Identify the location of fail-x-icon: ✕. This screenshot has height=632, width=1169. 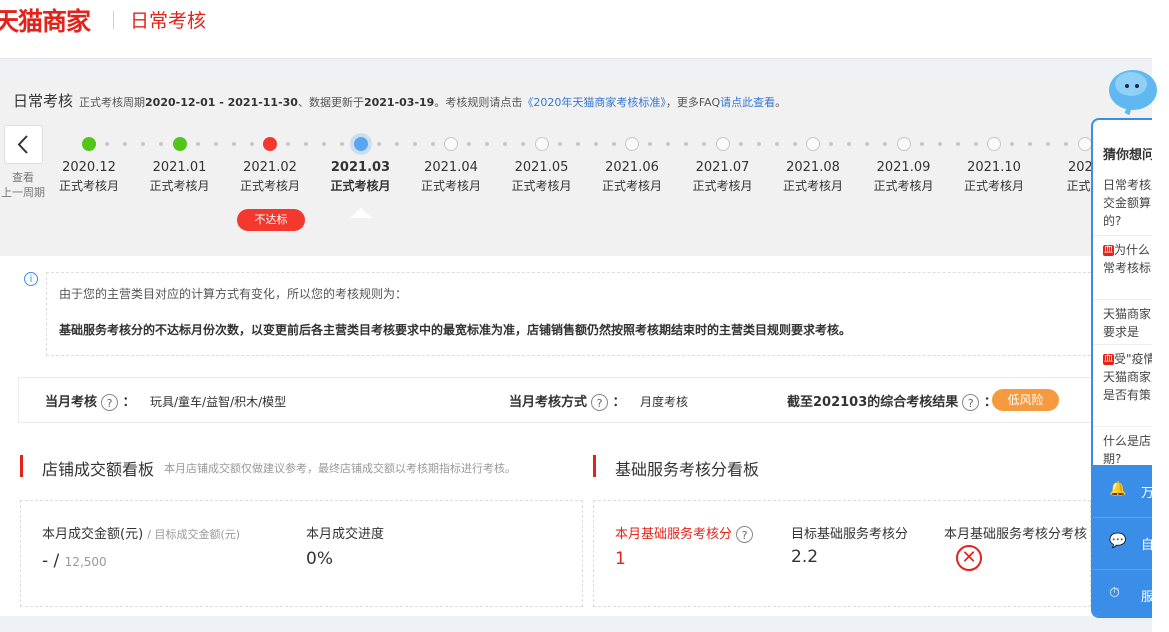
(969, 558).